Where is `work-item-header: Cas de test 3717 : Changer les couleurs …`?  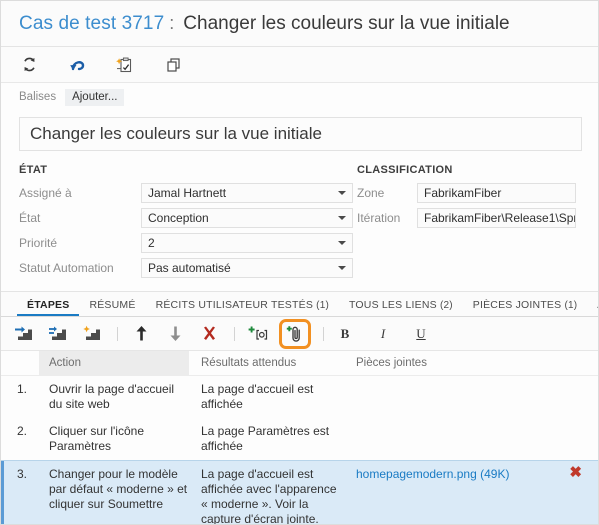 work-item-header: Cas de test 3717 : Changer les couleurs … is located at coordinates (299, 24).